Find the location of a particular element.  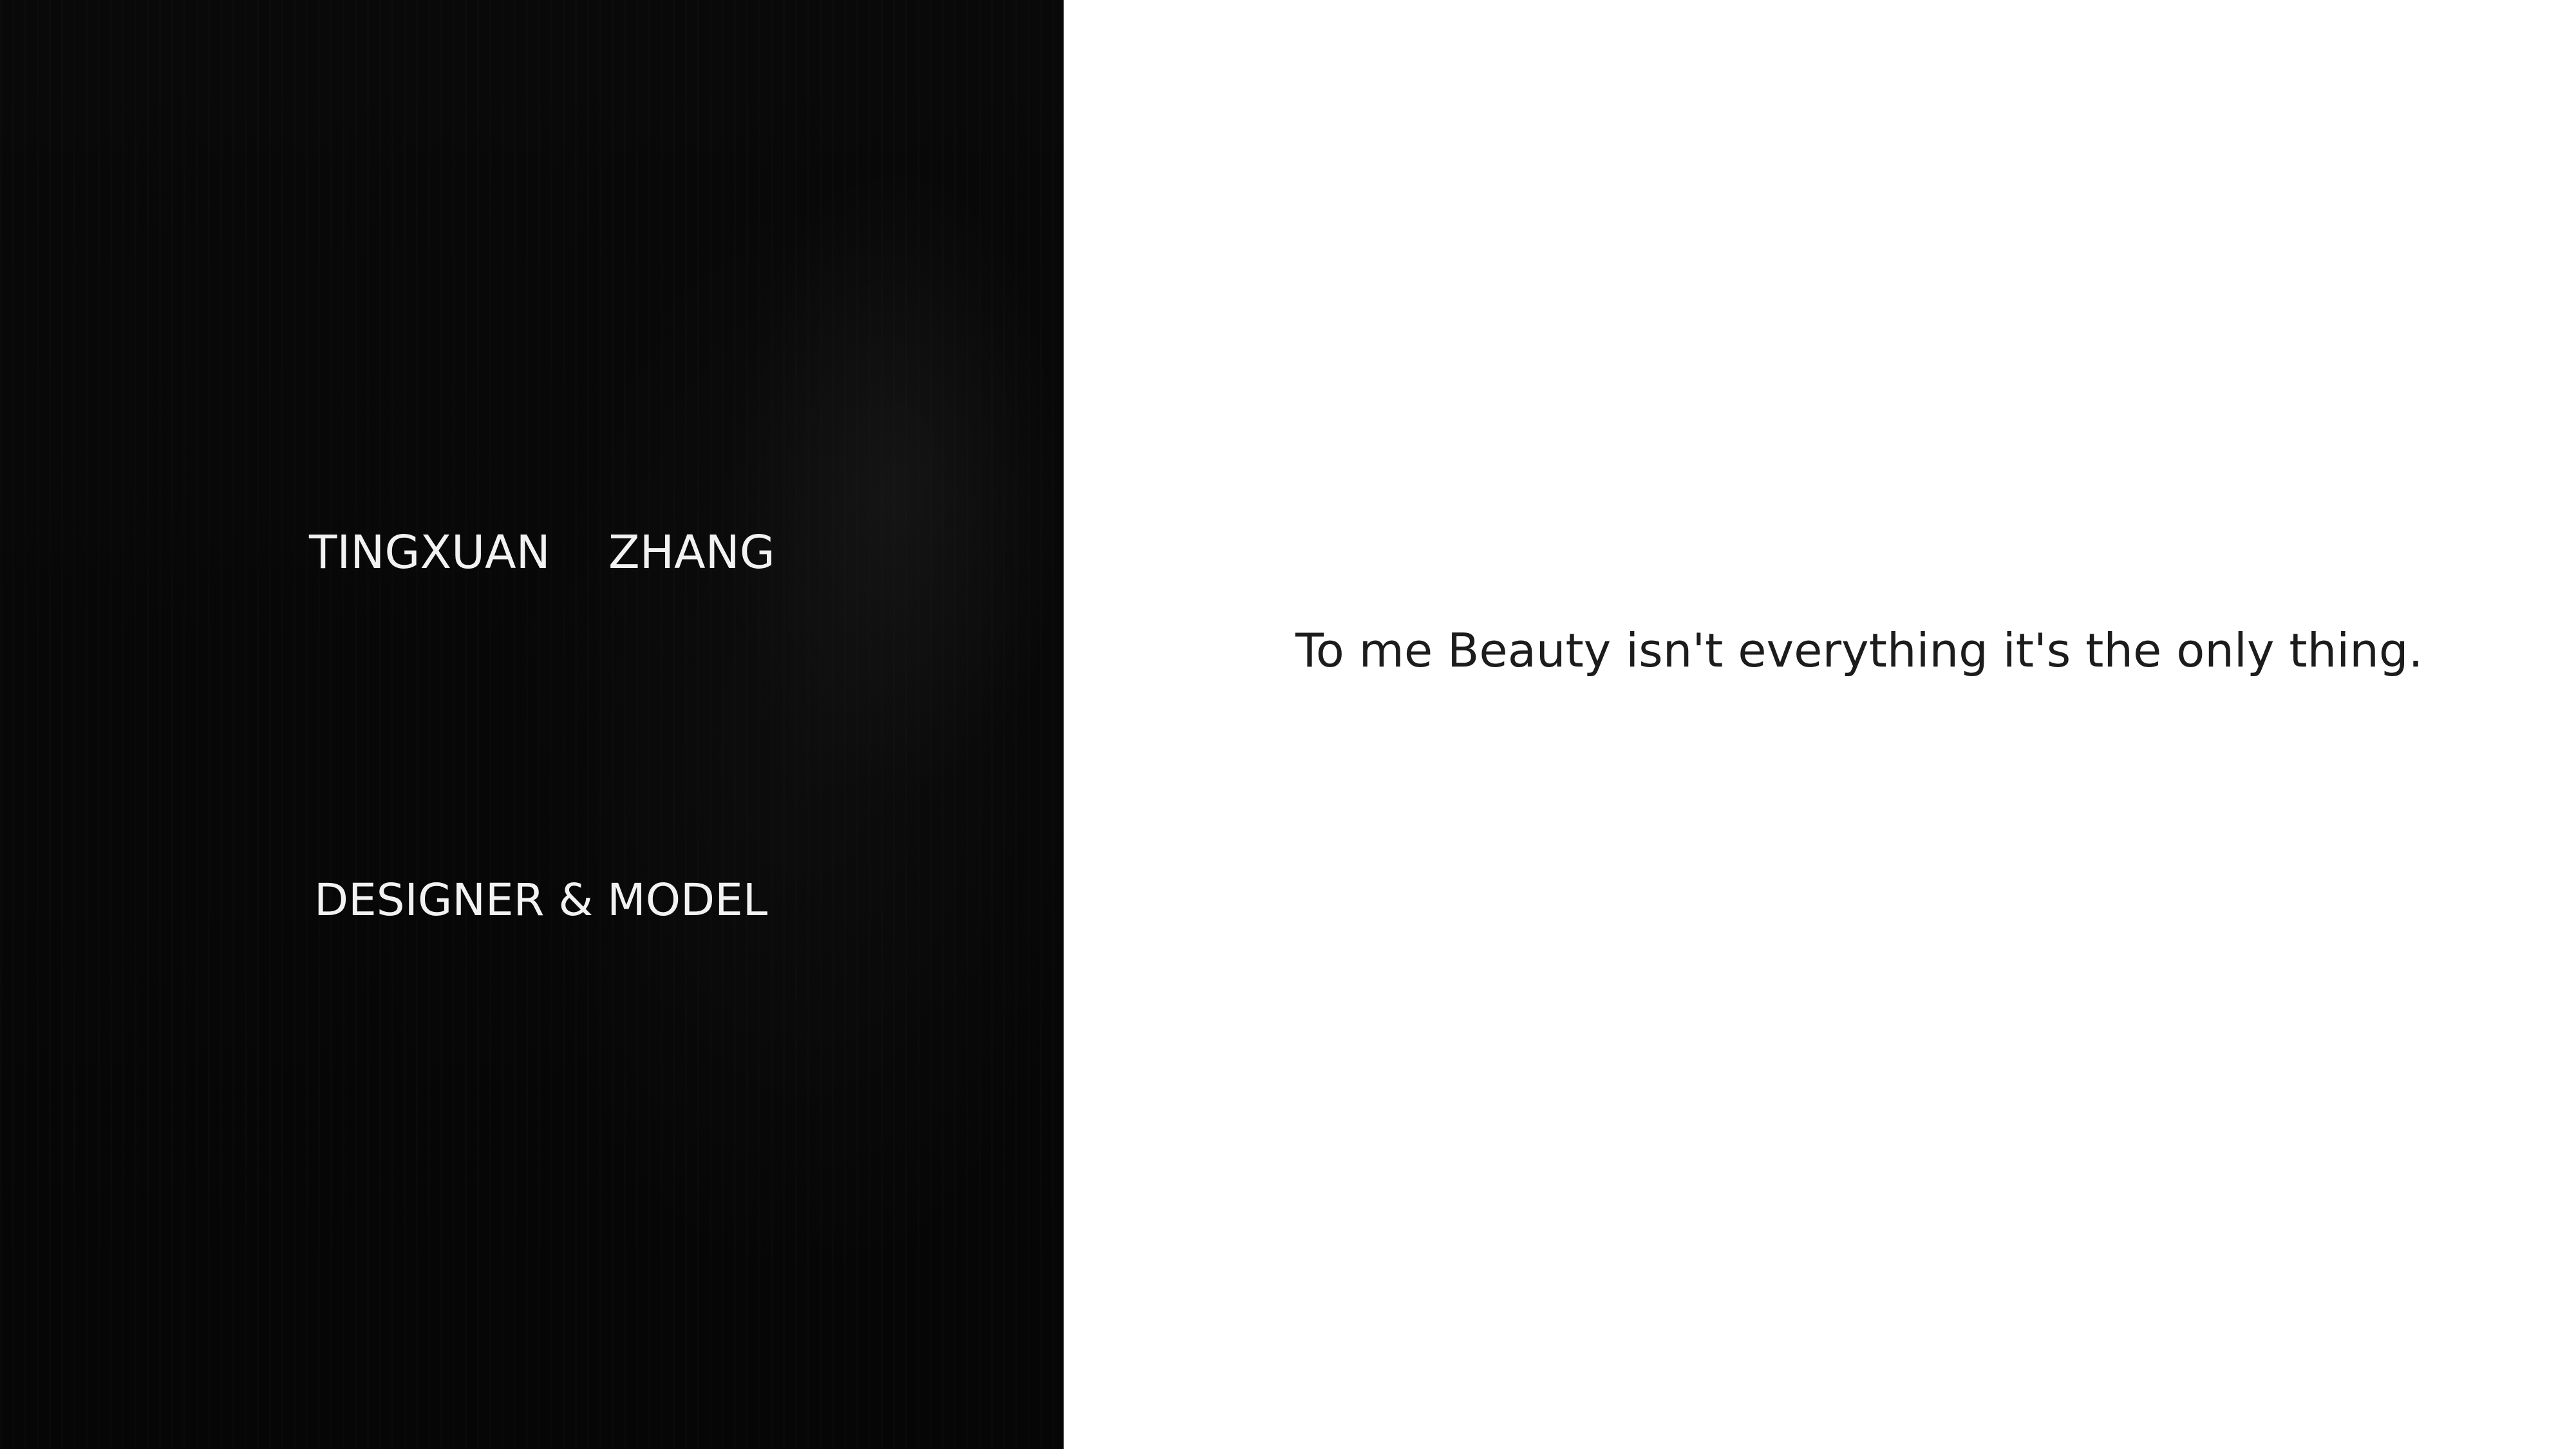

designer-role: DESIGNER & MODEL is located at coordinates (541, 901).